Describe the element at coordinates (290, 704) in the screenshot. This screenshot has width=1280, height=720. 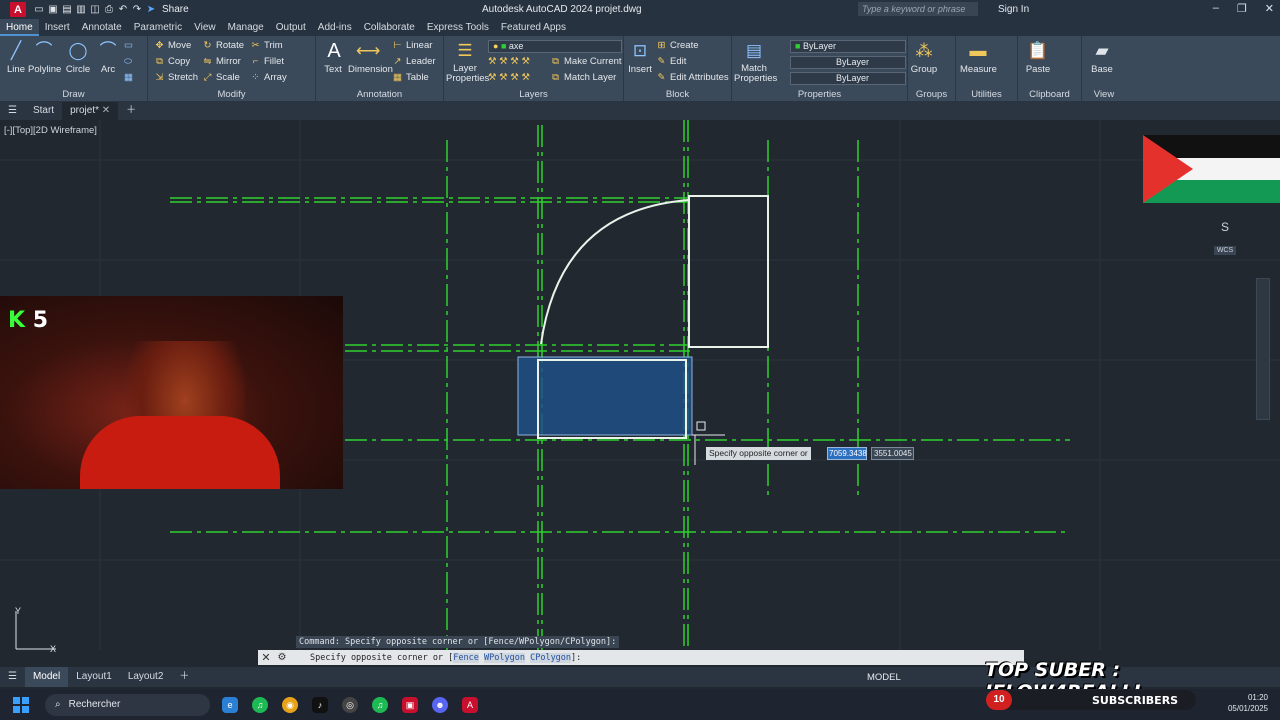
I see `chrome-icon: ◉` at that location.